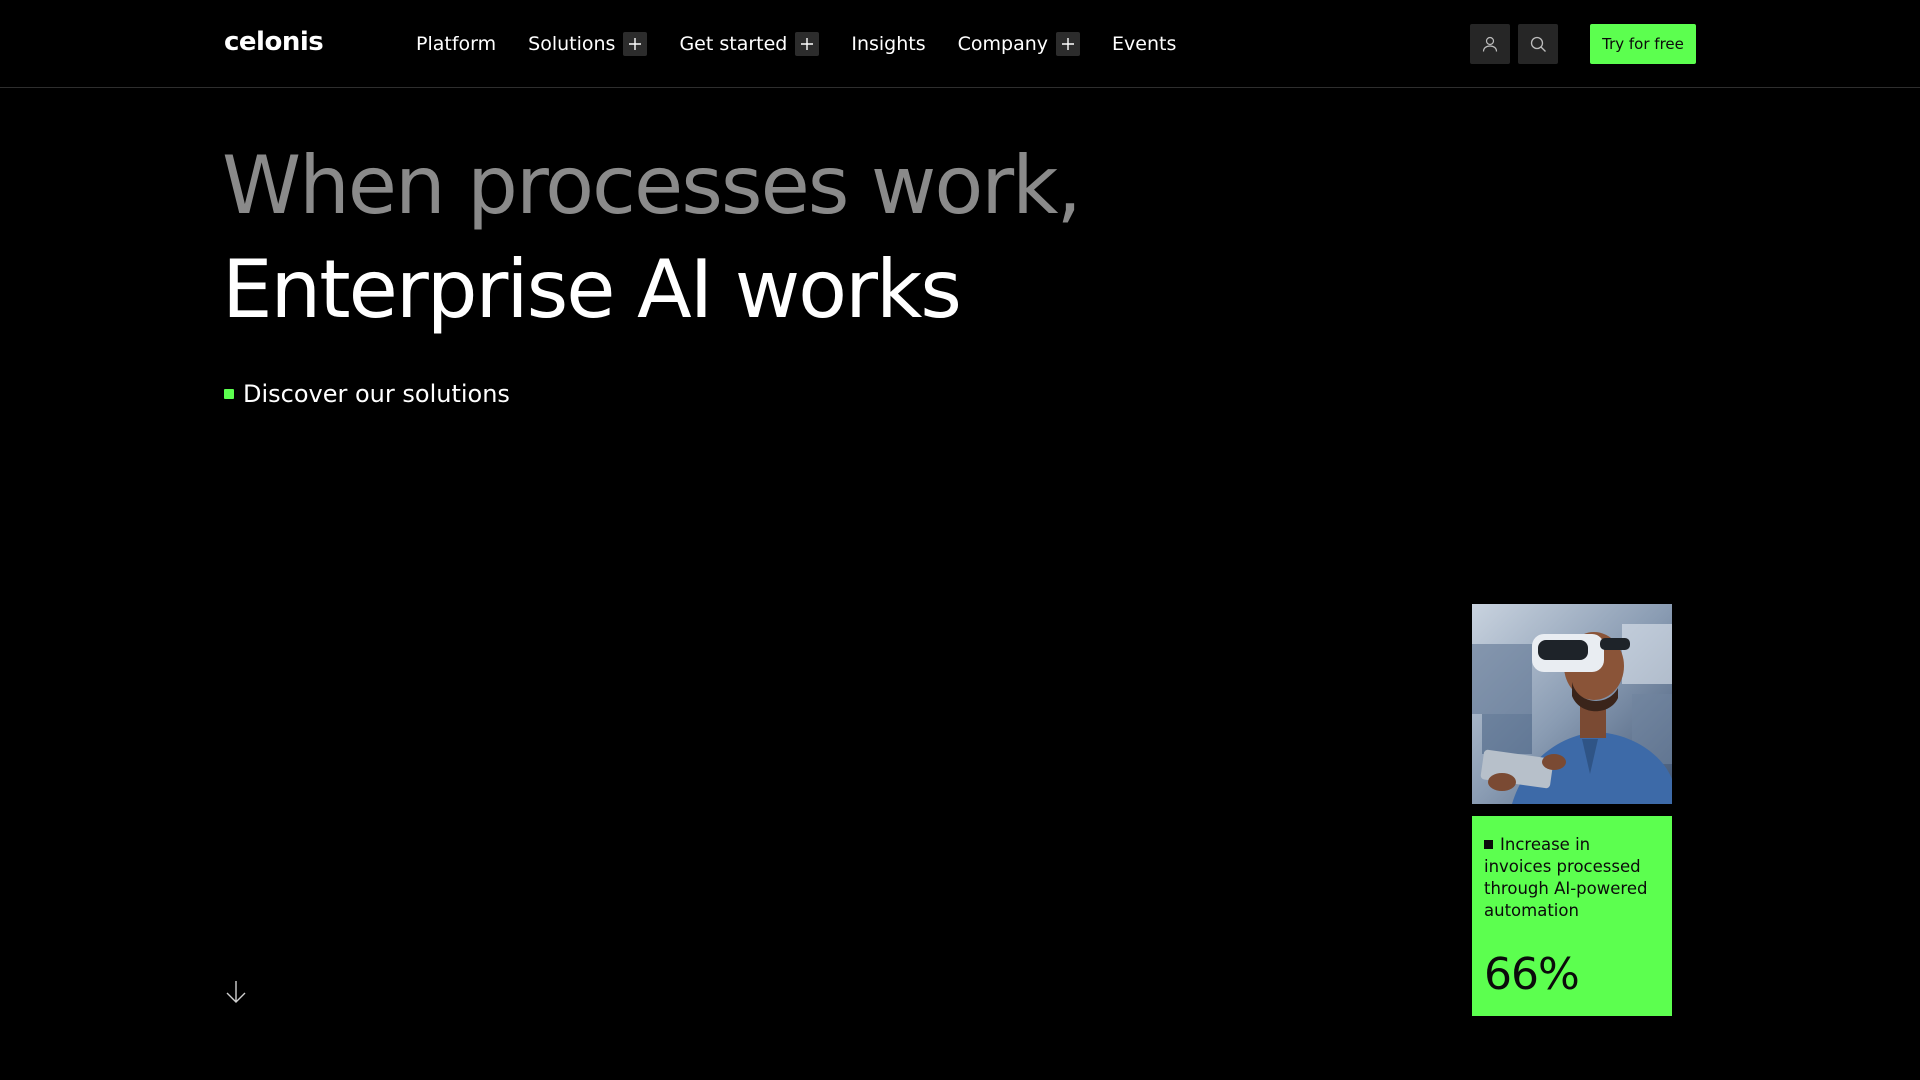  I want to click on scroll-down-button, so click(236, 992).